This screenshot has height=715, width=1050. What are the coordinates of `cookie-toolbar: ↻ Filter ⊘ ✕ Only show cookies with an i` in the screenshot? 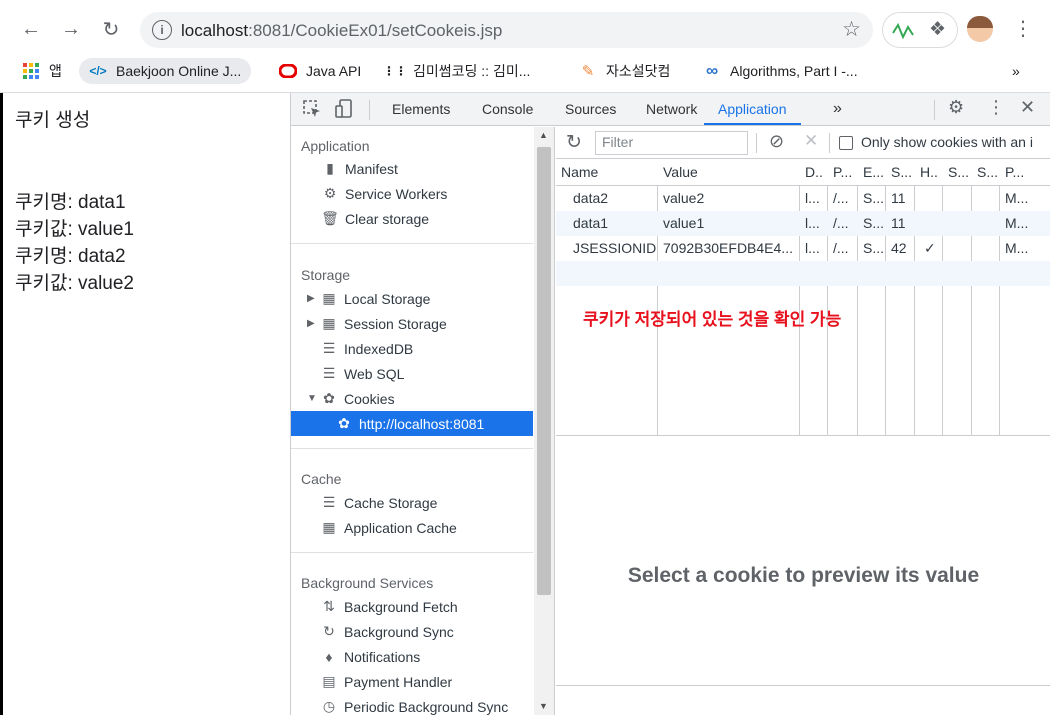 It's located at (803, 143).